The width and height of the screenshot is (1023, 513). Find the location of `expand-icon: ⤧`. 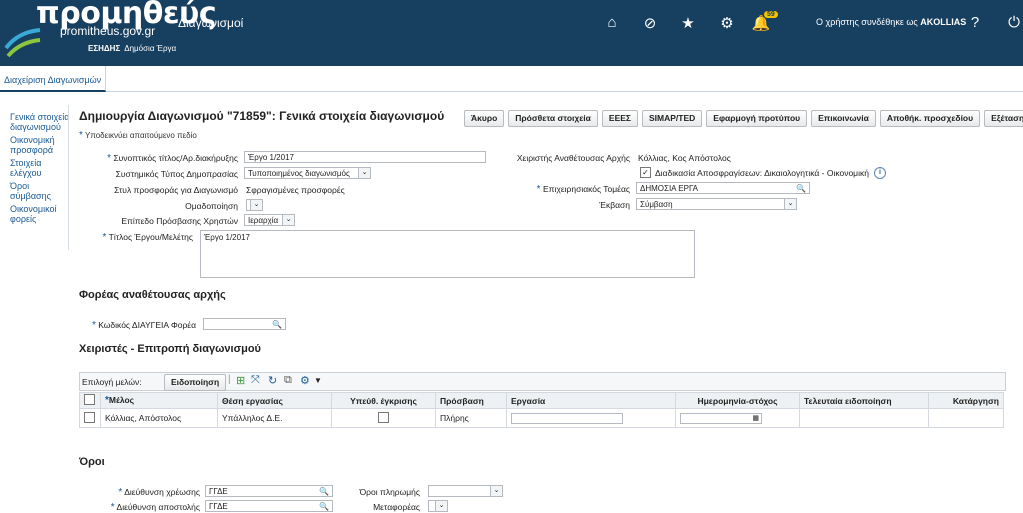

expand-icon: ⤧ is located at coordinates (255, 380).